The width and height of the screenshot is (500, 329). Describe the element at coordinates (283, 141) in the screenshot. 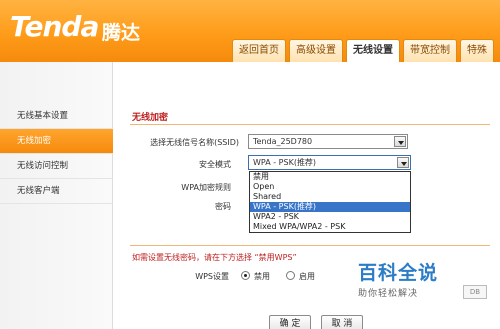

I see `ssid-value: Tenda_25D780` at that location.